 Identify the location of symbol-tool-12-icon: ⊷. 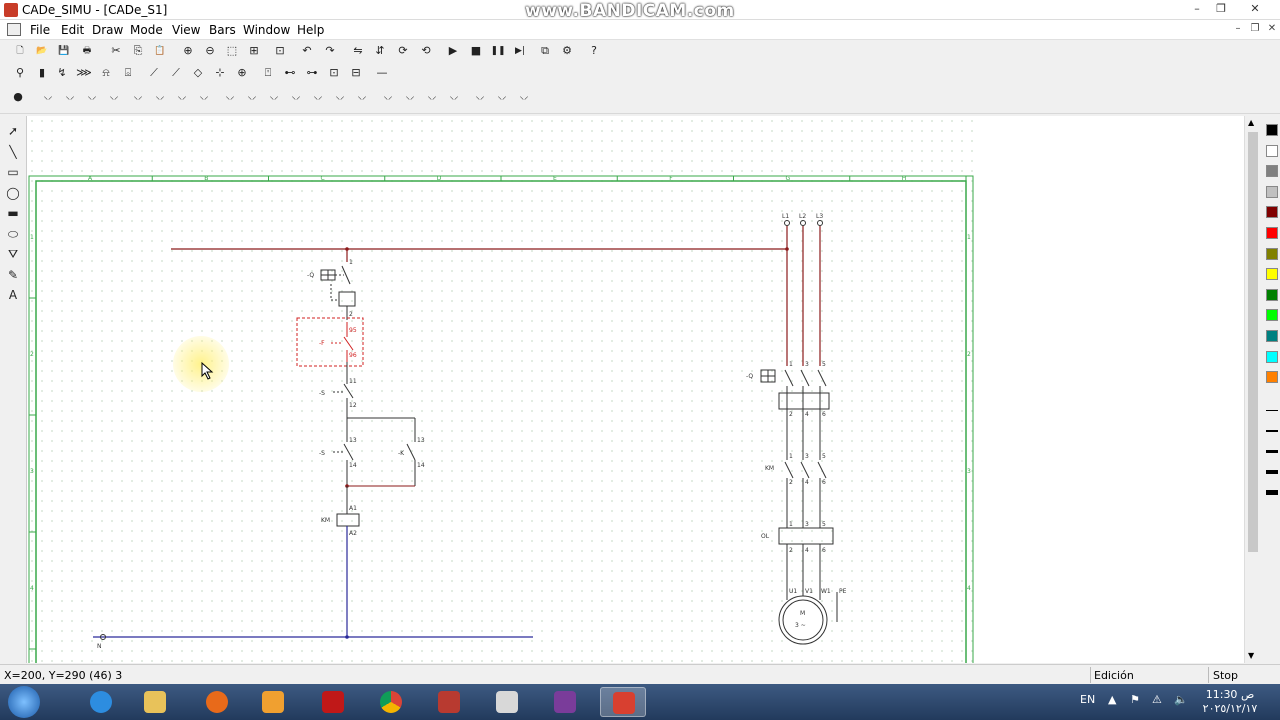
(290, 73).